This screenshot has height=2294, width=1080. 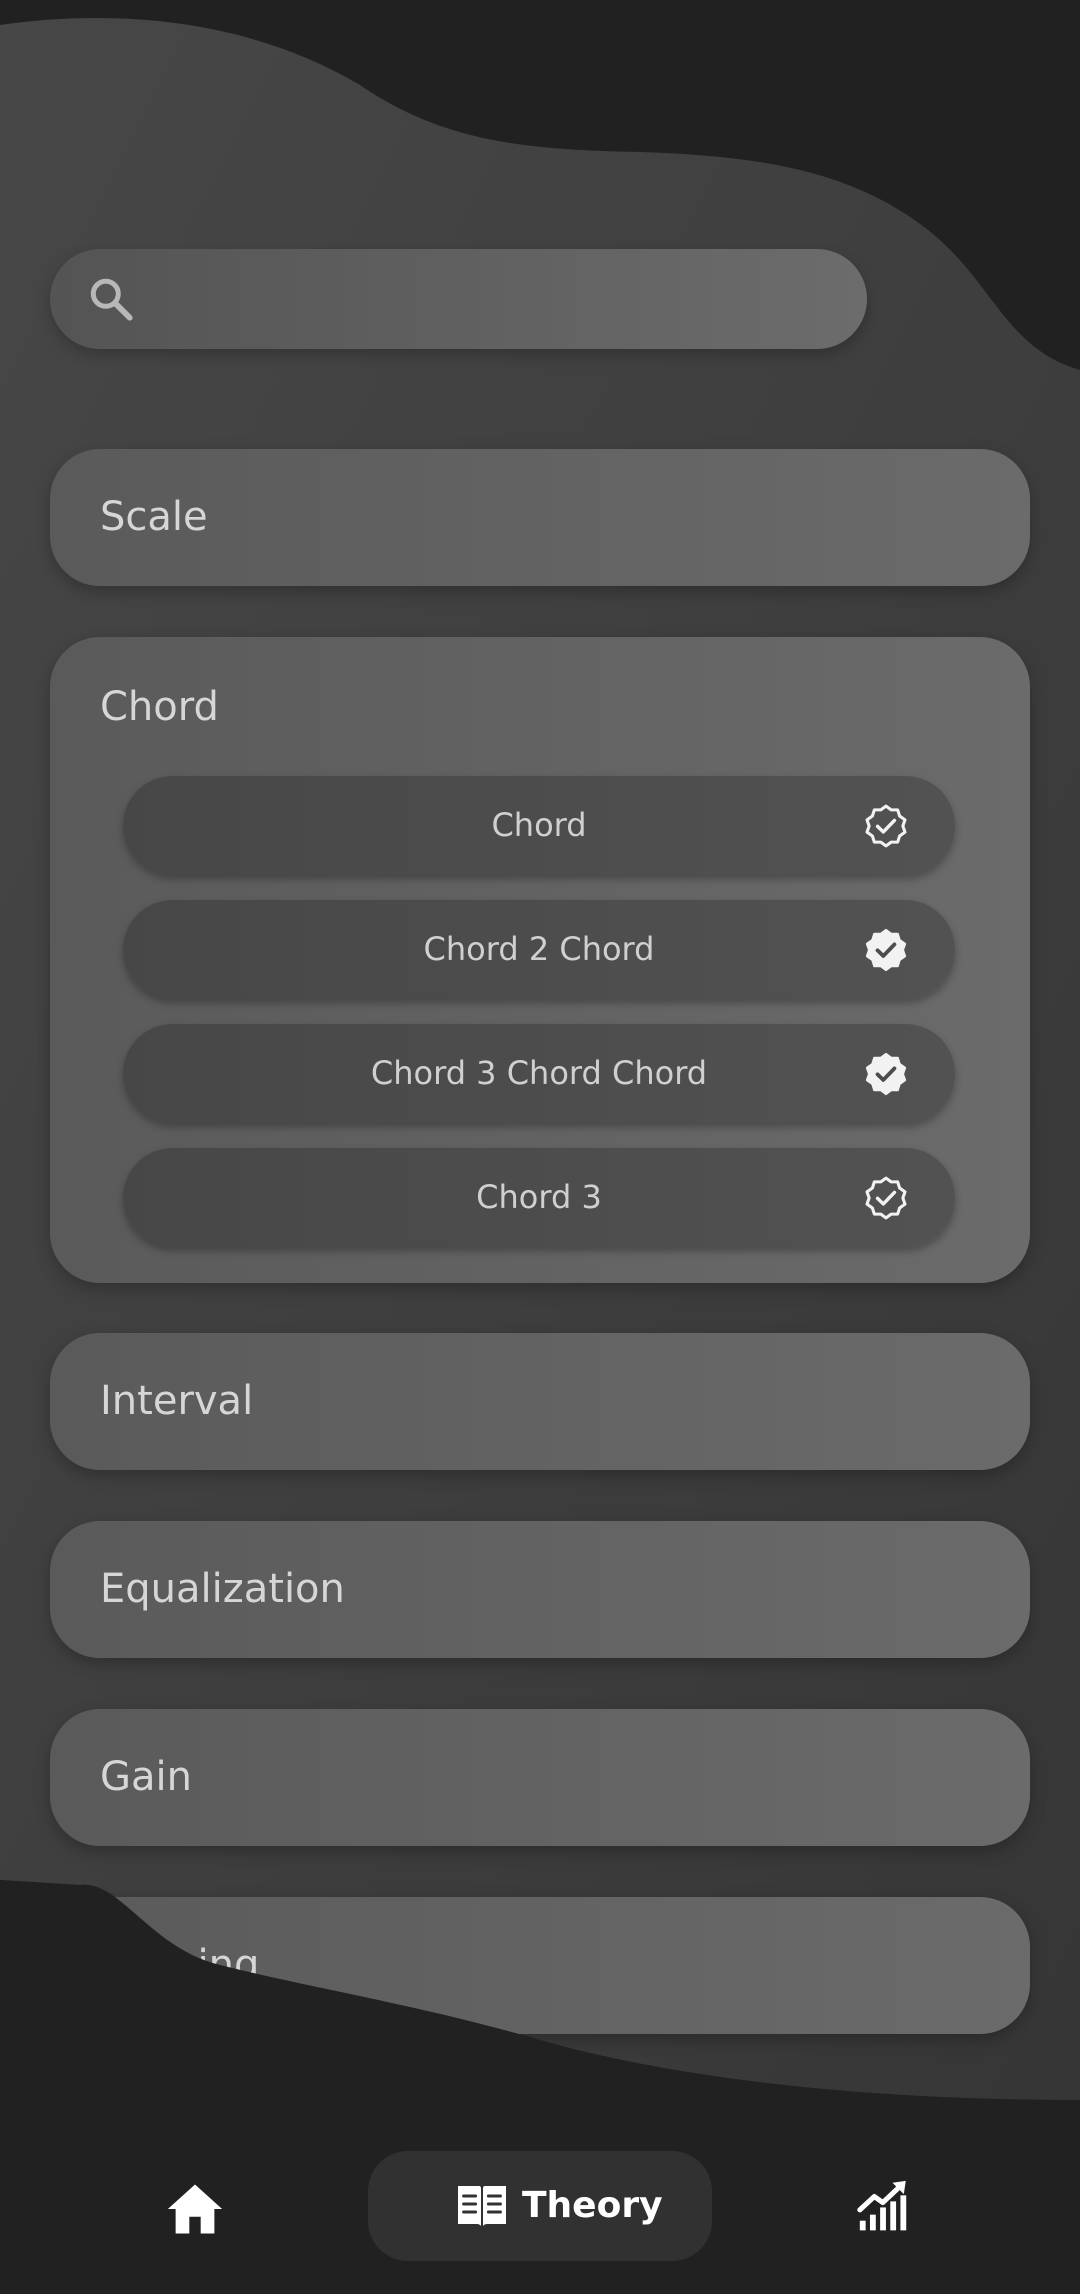 I want to click on chord-item-label: Chord 3, so click(x=539, y=1197).